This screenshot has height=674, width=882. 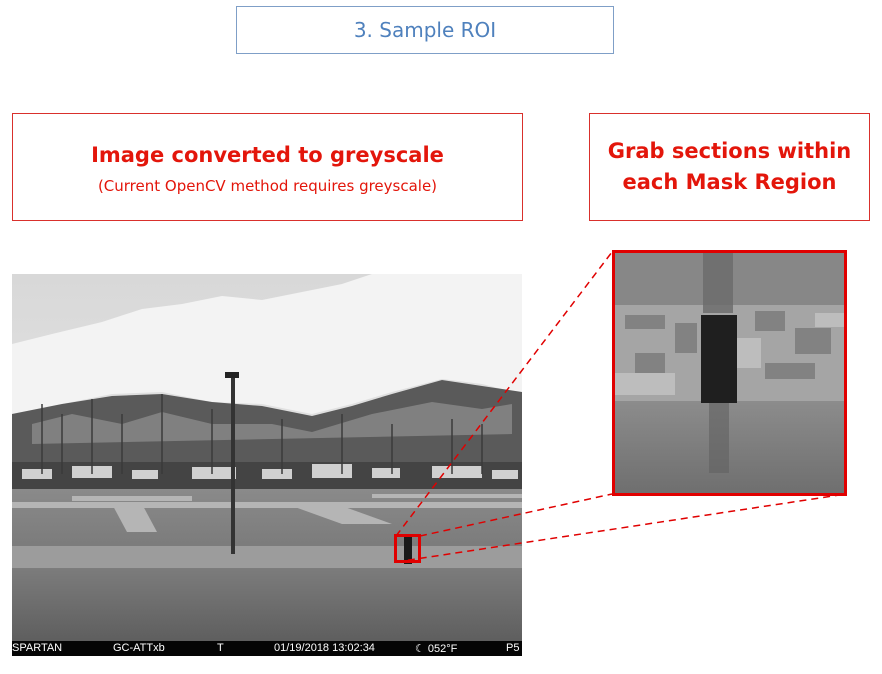 I want to click on connector-top-right, so click(x=516, y=515).